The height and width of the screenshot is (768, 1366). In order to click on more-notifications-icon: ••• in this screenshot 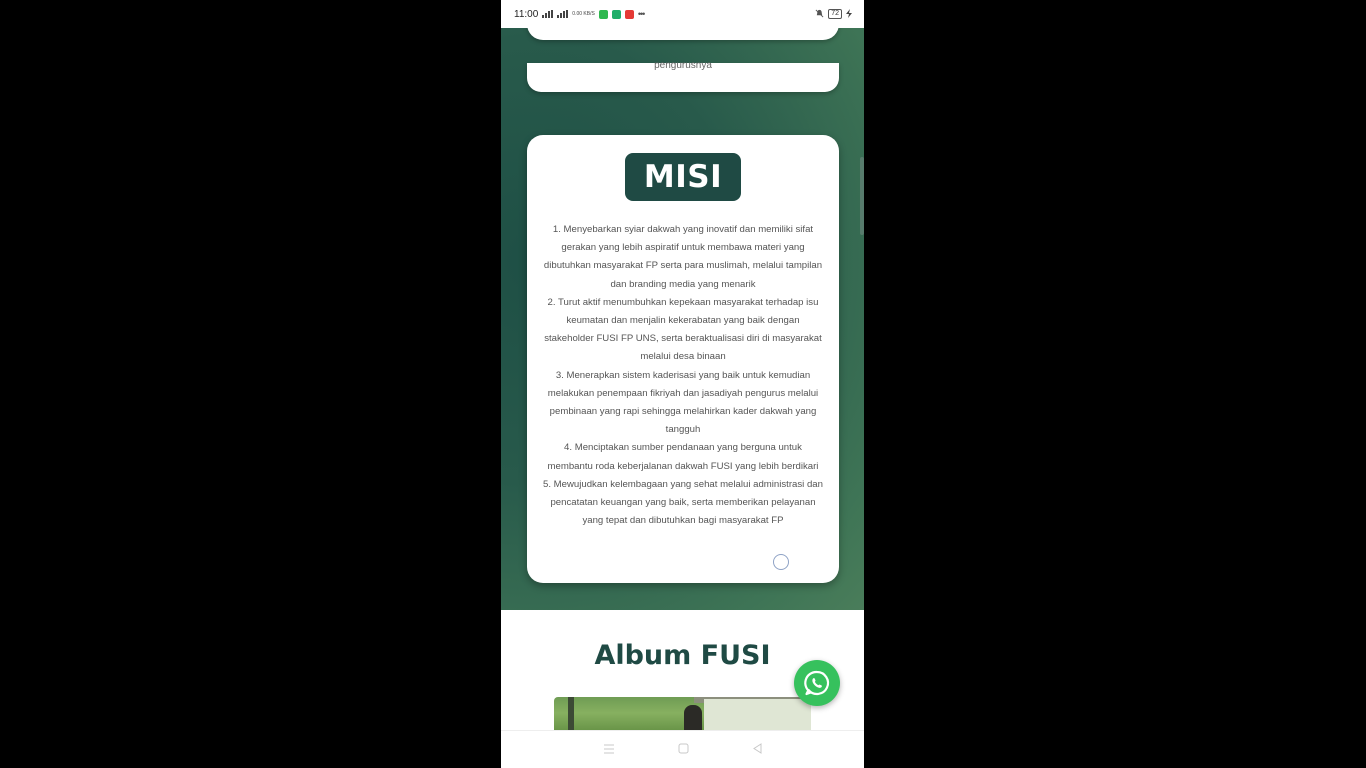, I will do `click(641, 14)`.